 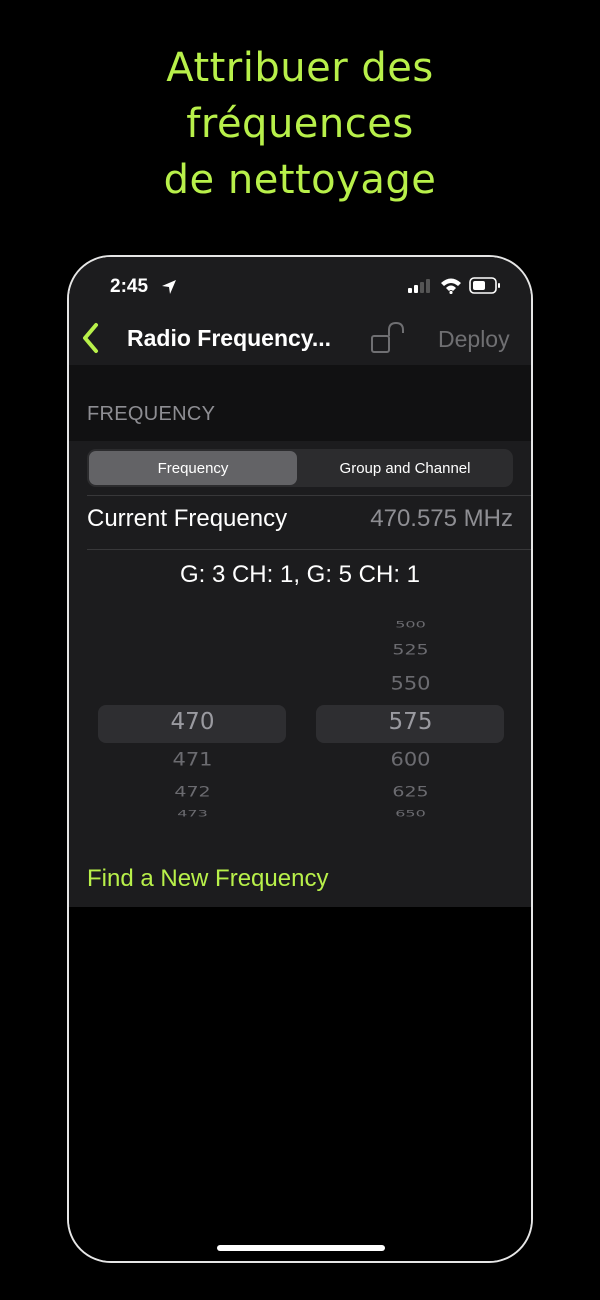 I want to click on channel-summary: G: 3 CH: 1, G: 5 CH: 1, so click(x=300, y=574).